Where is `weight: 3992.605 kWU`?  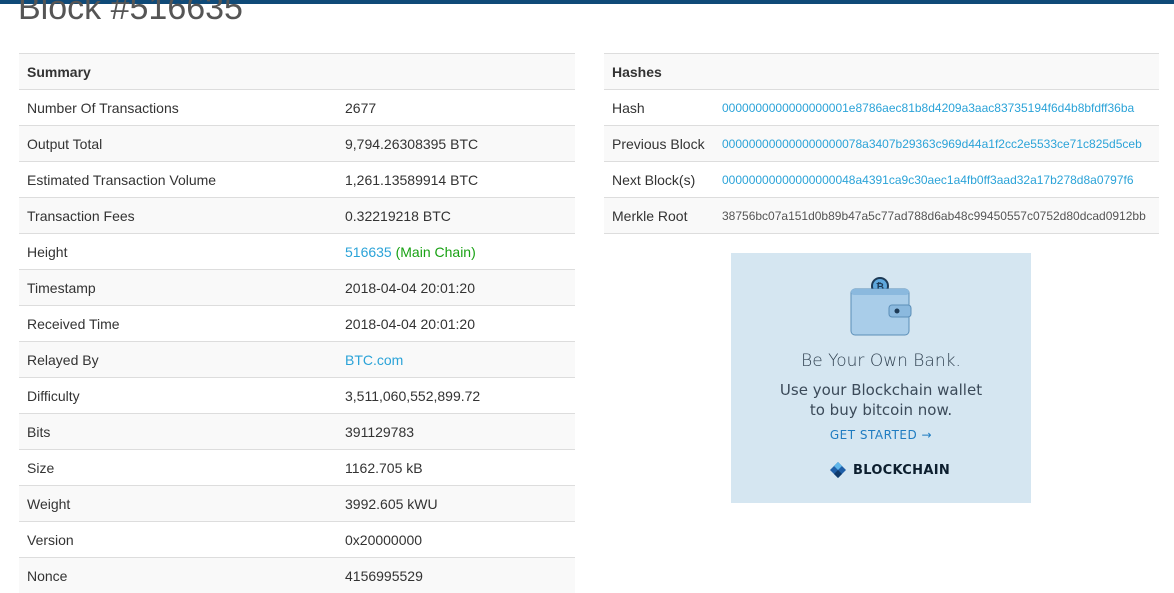
weight: 3992.605 kWU is located at coordinates (456, 504).